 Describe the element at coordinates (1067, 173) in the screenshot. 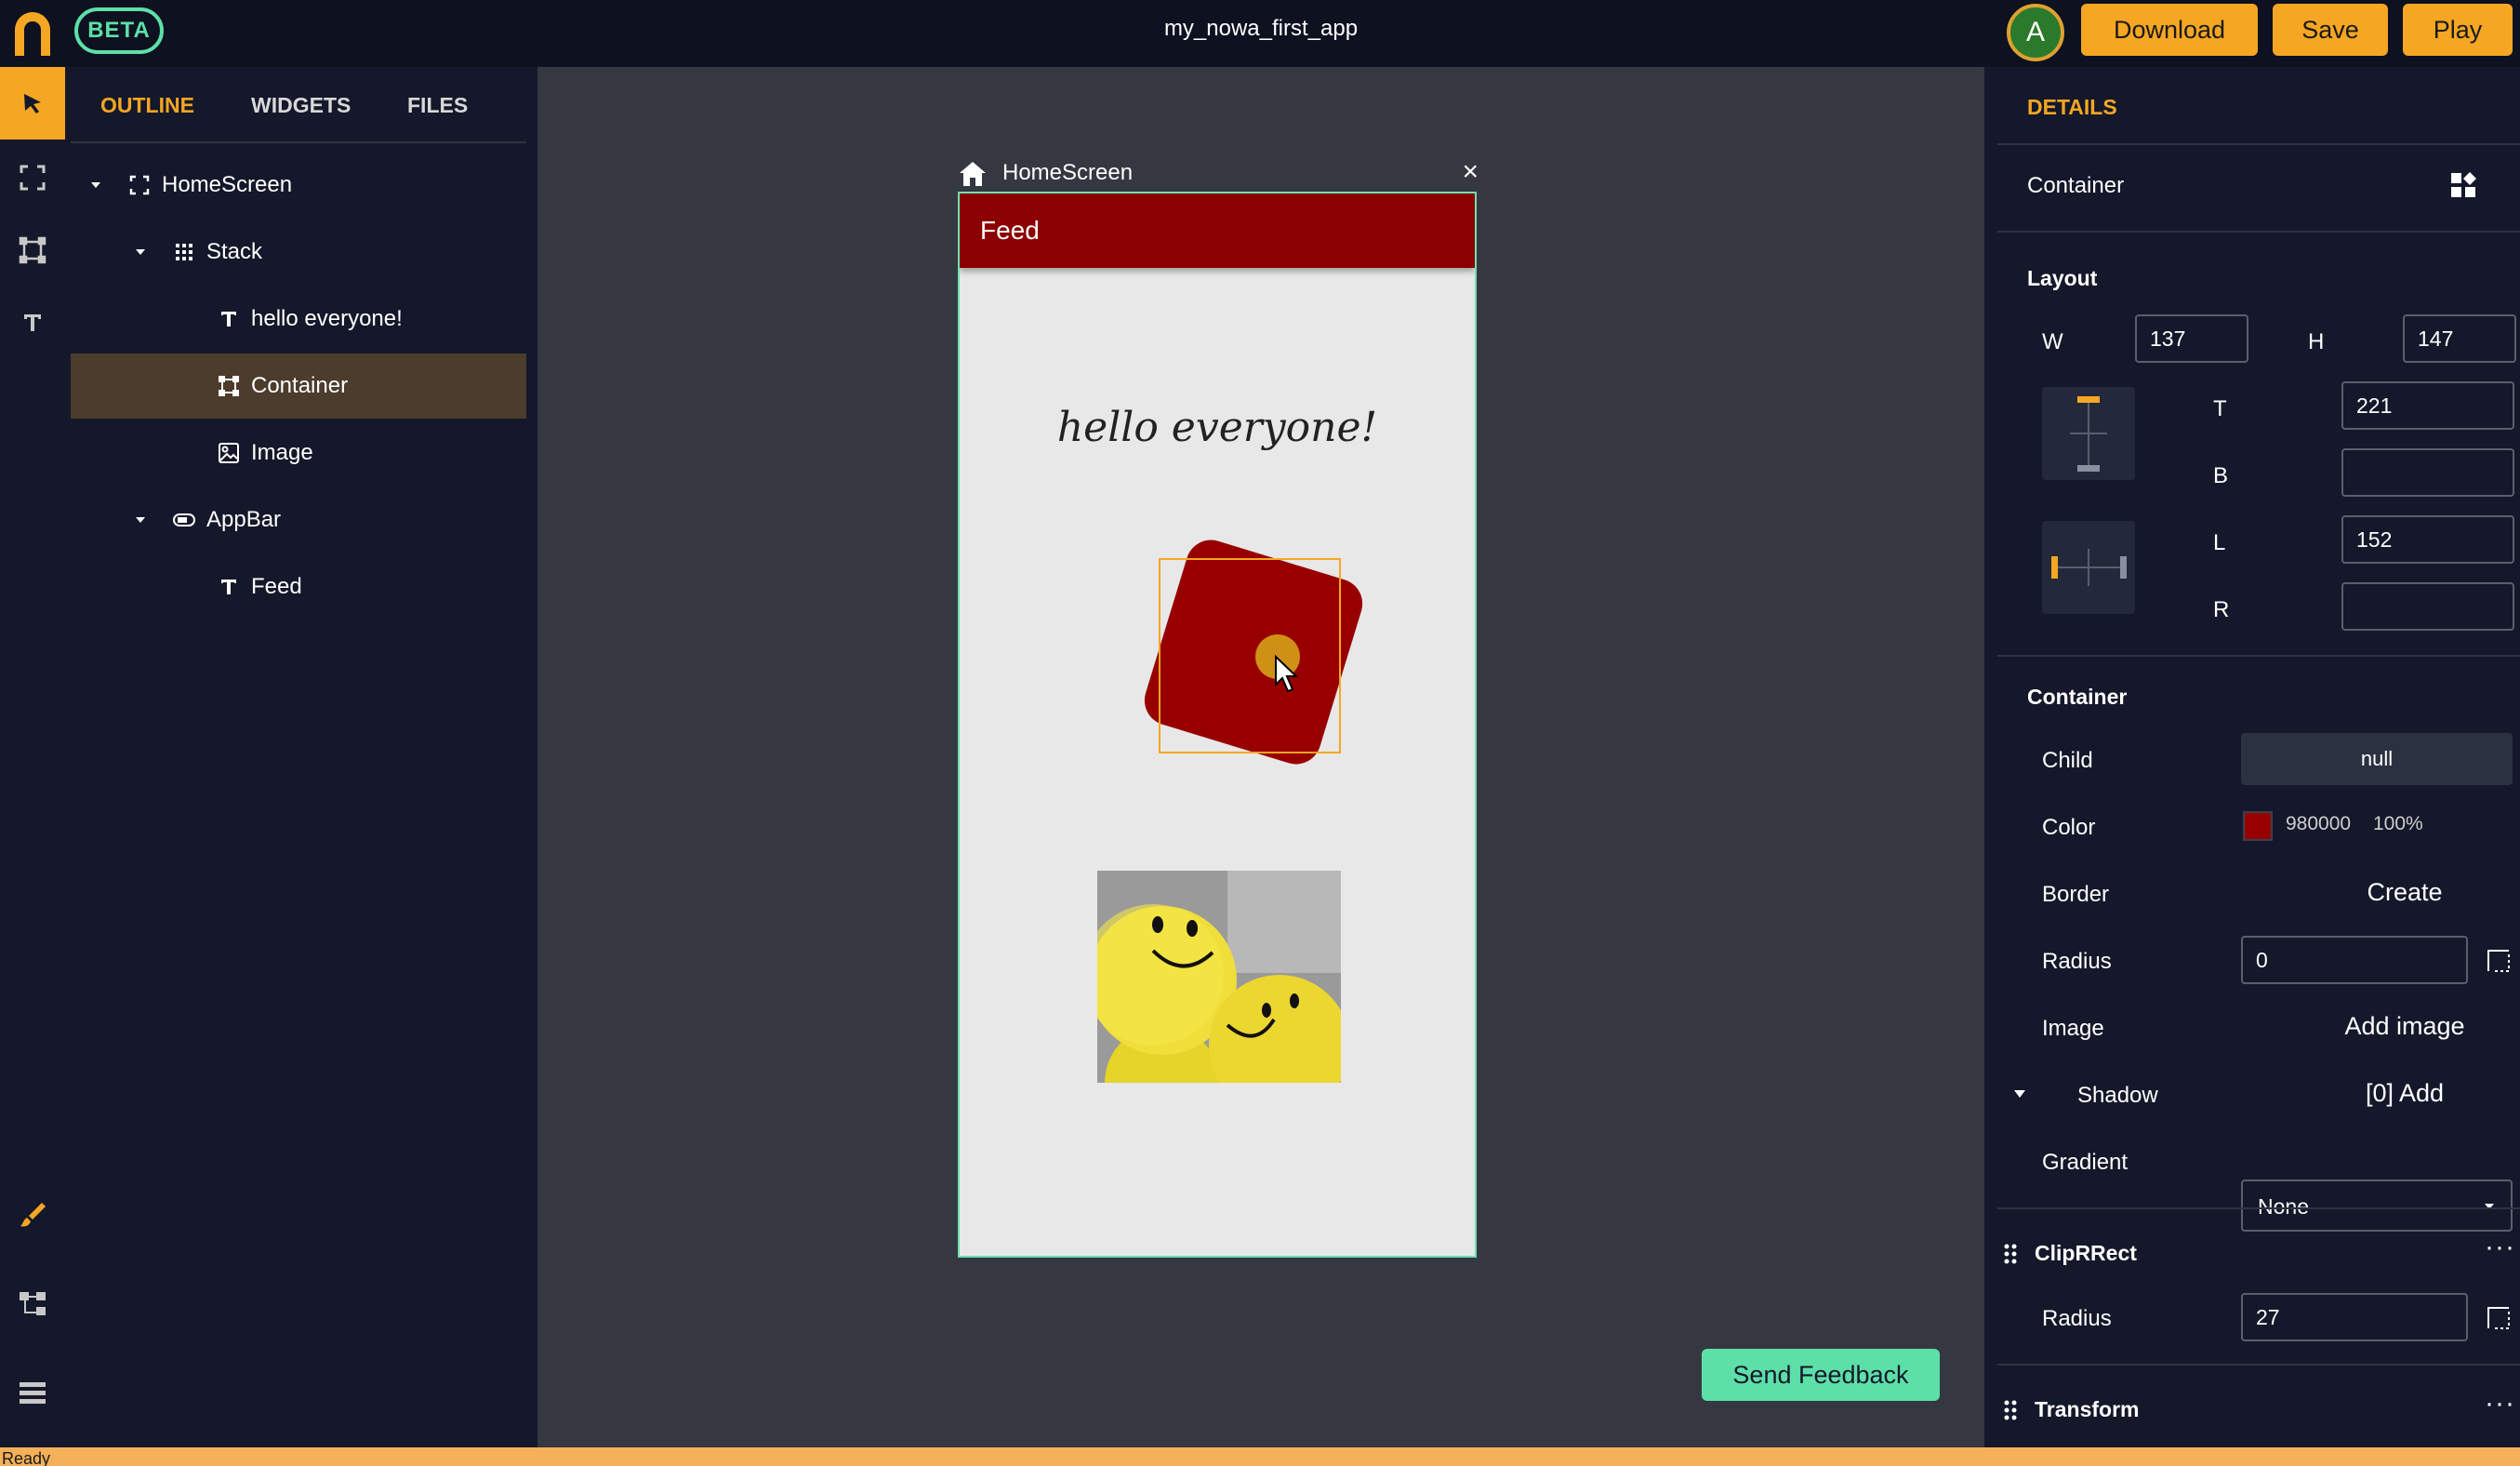

I see `screen-name: HomeScreen` at that location.